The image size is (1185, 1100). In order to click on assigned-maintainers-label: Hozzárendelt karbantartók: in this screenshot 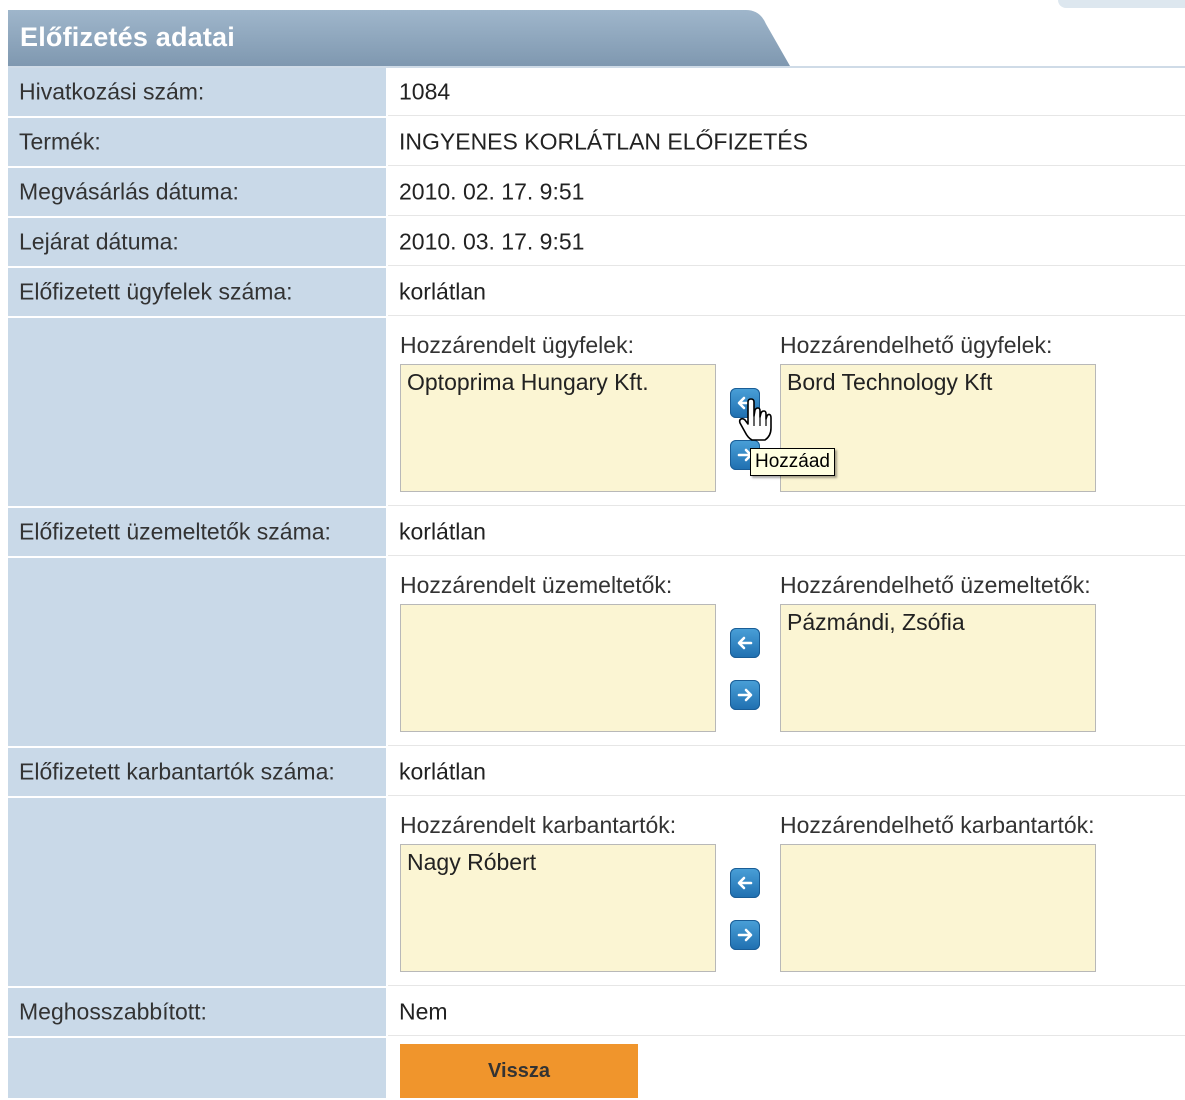, I will do `click(538, 825)`.